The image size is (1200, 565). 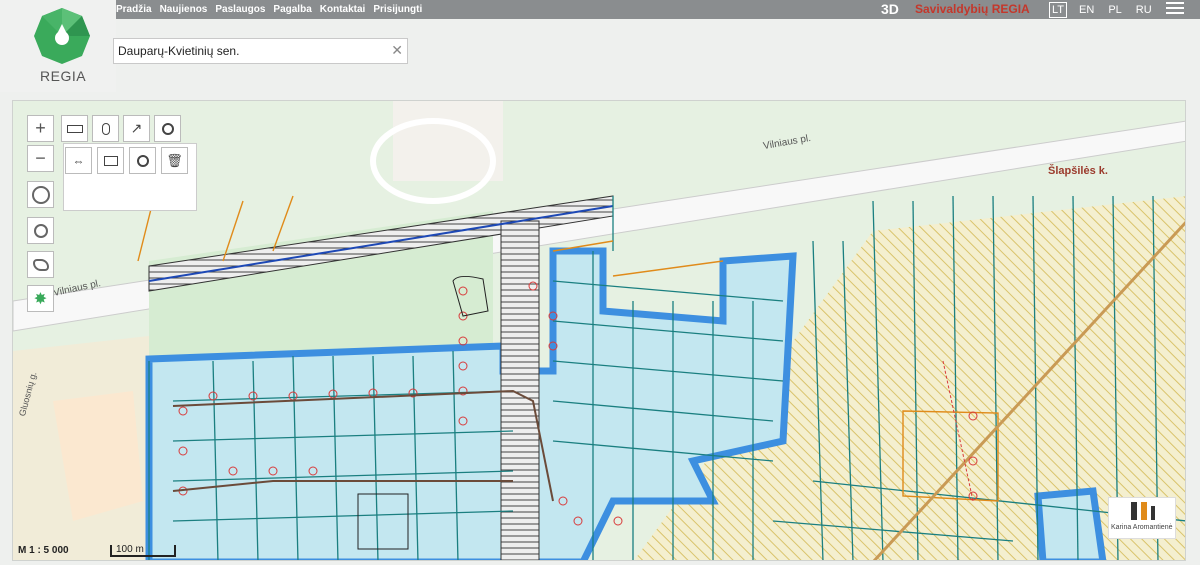 What do you see at coordinates (62, 36) in the screenshot?
I see `regia-logo-icon` at bounding box center [62, 36].